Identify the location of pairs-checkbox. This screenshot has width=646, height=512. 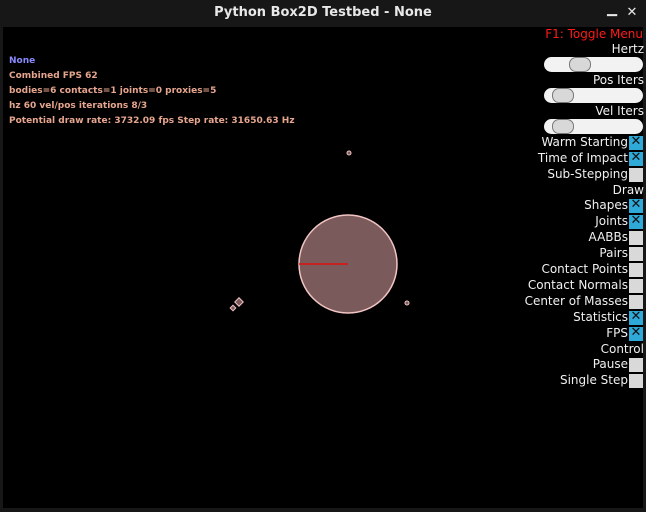
(636, 254).